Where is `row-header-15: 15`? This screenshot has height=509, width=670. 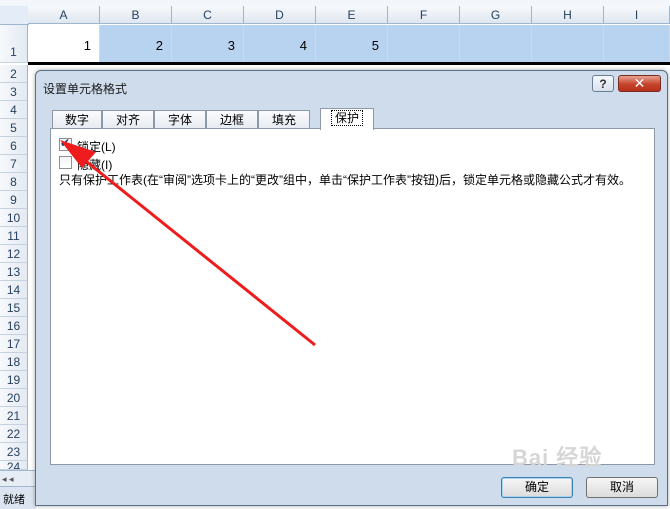 row-header-15: 15 is located at coordinates (14, 308).